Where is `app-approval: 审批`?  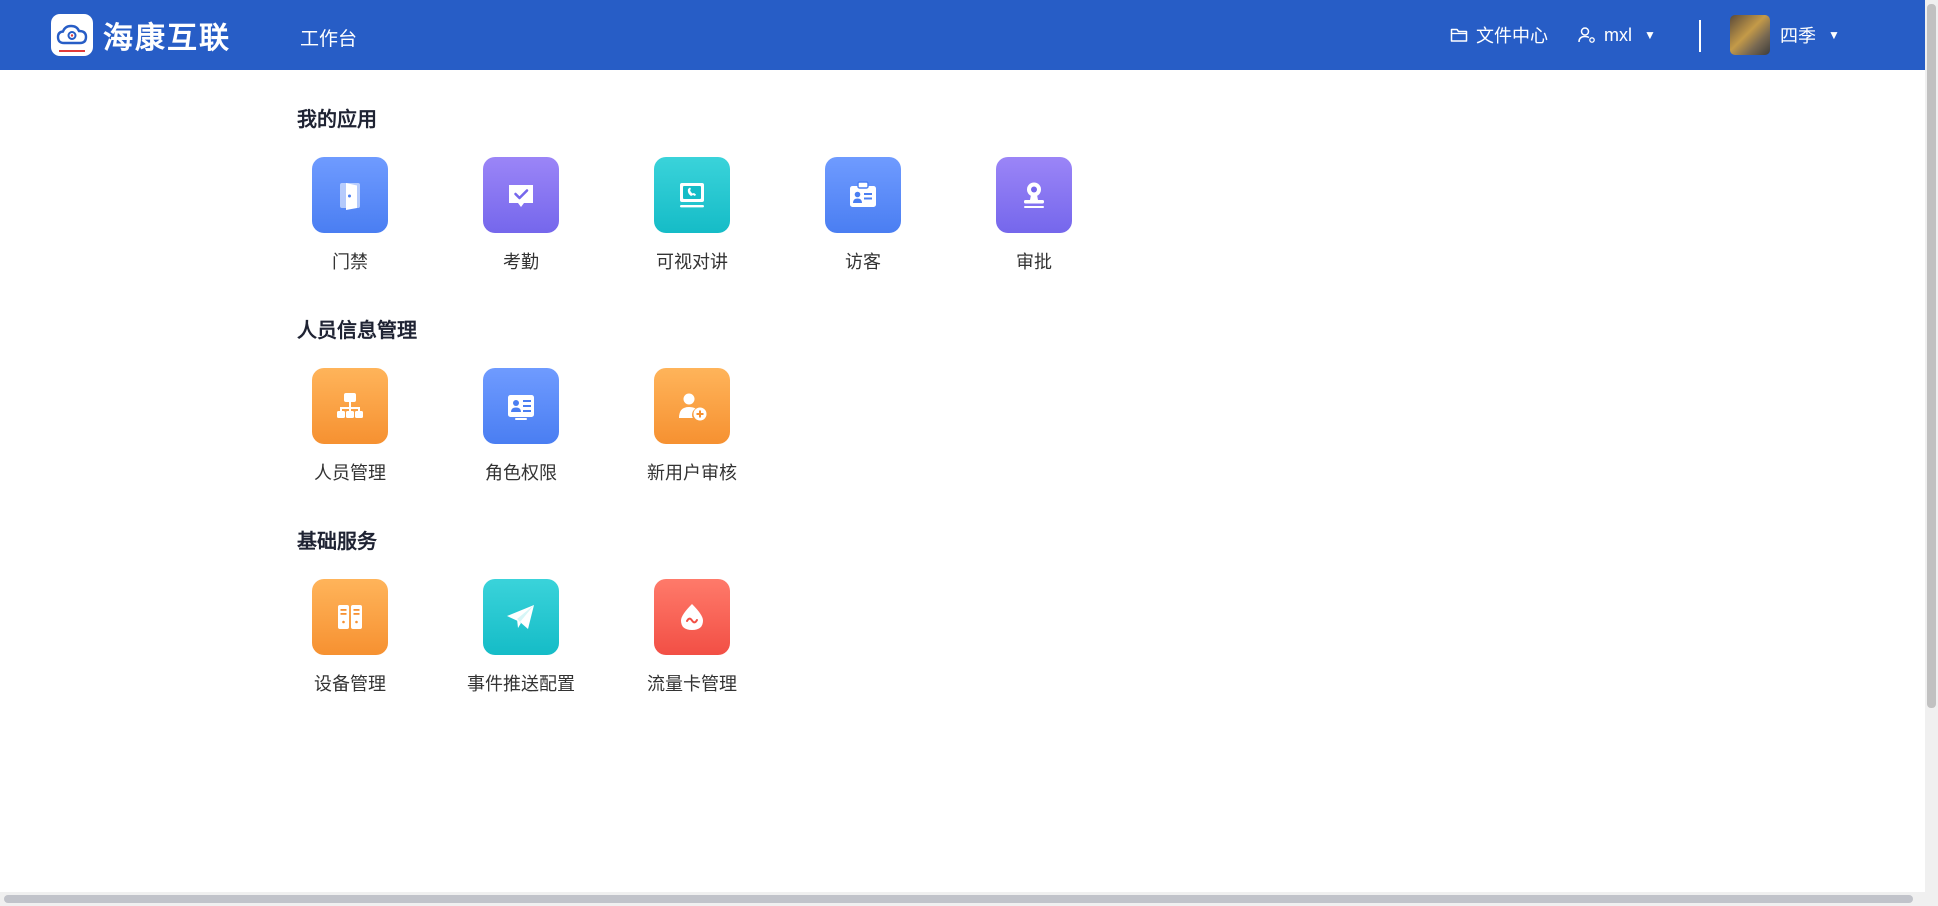
app-approval: 审批 is located at coordinates (1081, 215).